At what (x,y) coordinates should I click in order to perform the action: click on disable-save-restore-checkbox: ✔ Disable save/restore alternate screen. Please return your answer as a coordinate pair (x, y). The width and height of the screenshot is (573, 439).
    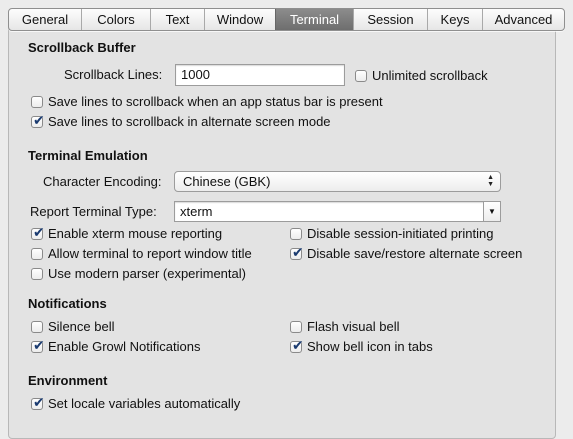
    Looking at the image, I should click on (406, 252).